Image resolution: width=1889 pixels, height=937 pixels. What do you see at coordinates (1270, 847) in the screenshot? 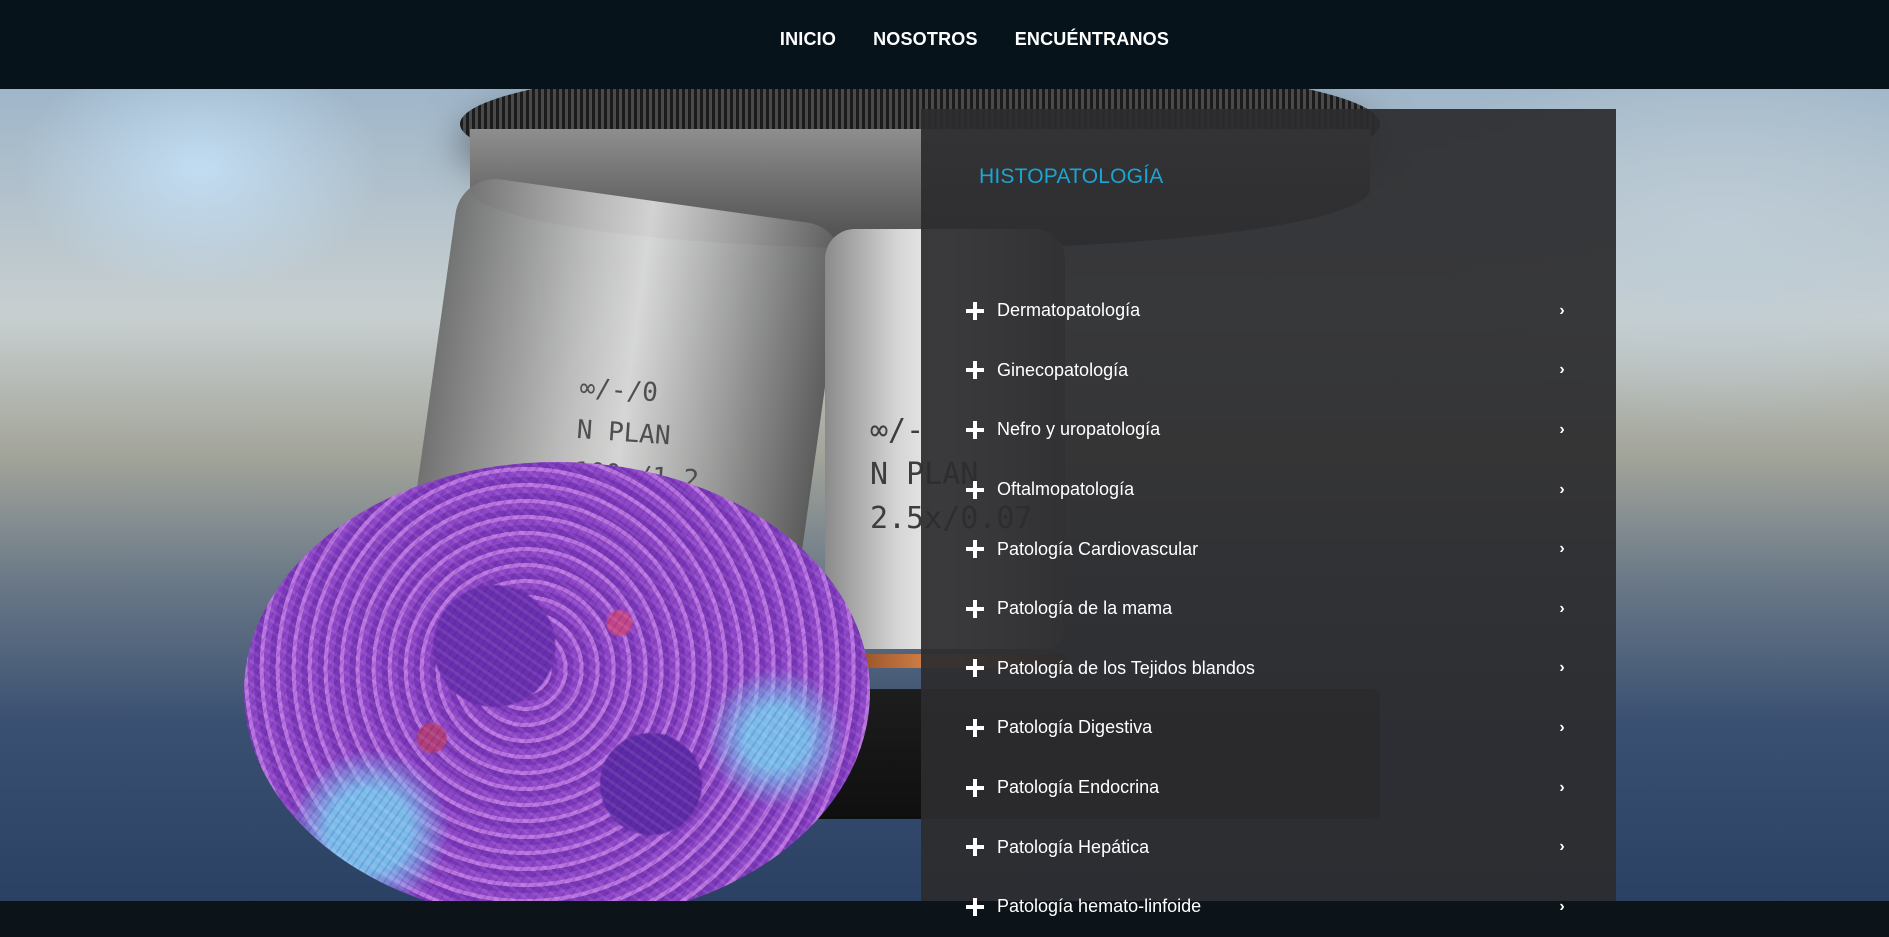
I see `menu-item-patologia-hepatica: Patología Hepática ›` at bounding box center [1270, 847].